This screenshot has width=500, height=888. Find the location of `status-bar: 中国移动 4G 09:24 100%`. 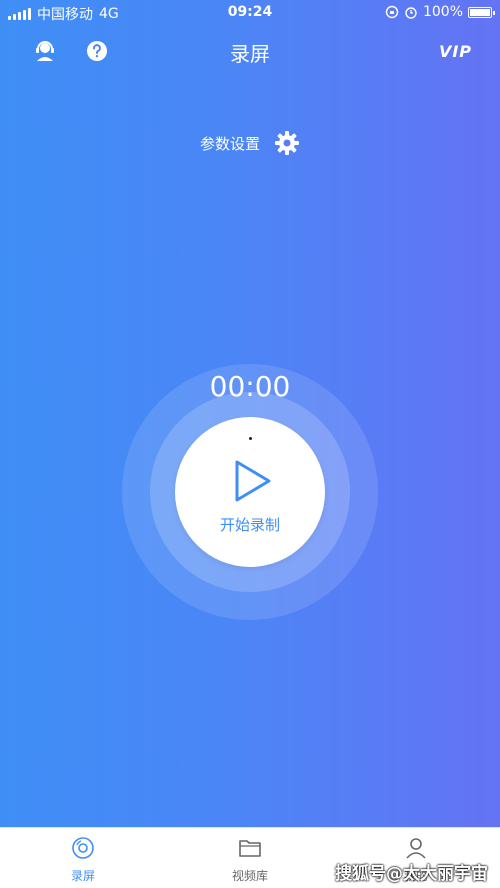

status-bar: 中国移动 4G 09:24 100% is located at coordinates (250, 13).